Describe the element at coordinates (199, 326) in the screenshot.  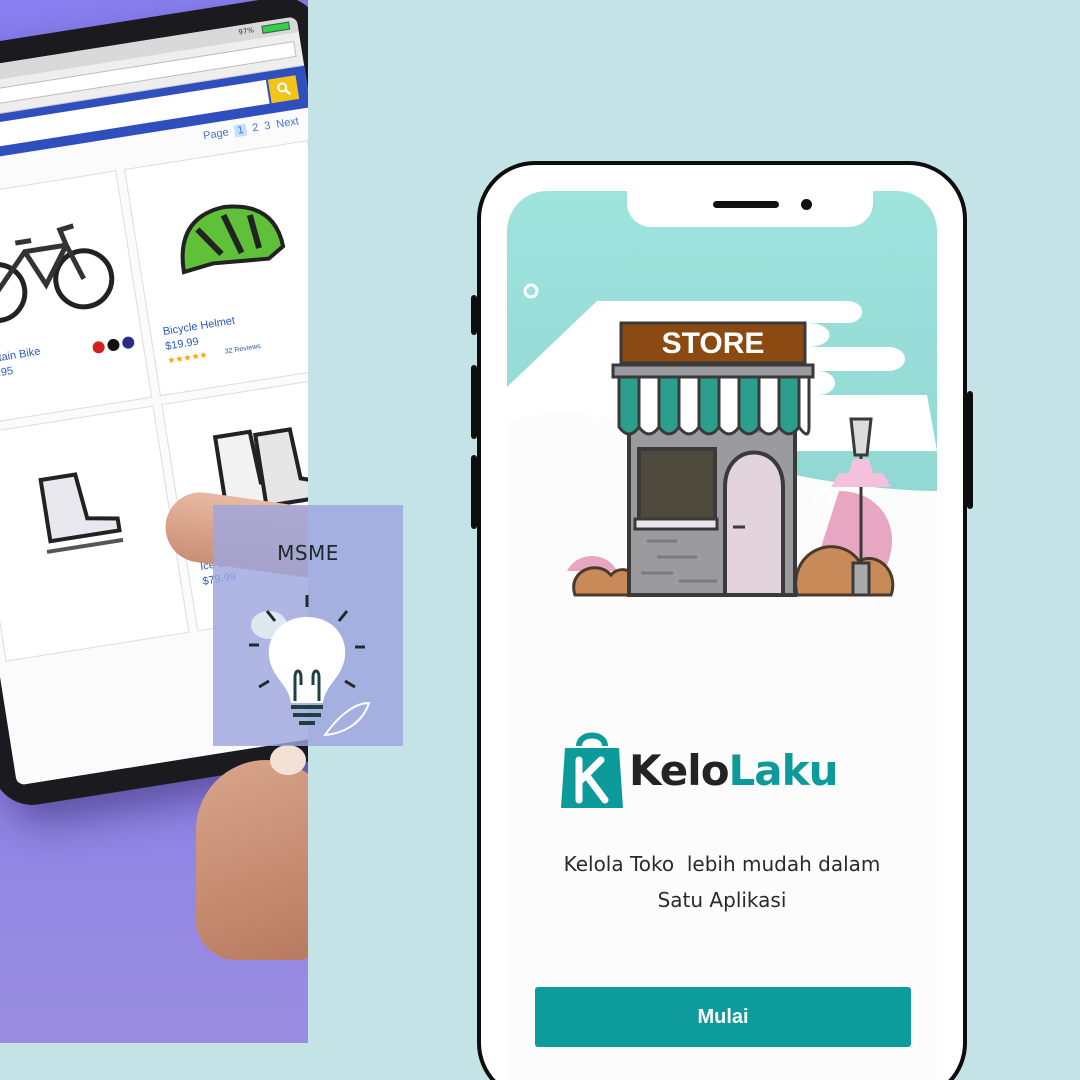
I see `product-name: Bicycle Helmet` at that location.